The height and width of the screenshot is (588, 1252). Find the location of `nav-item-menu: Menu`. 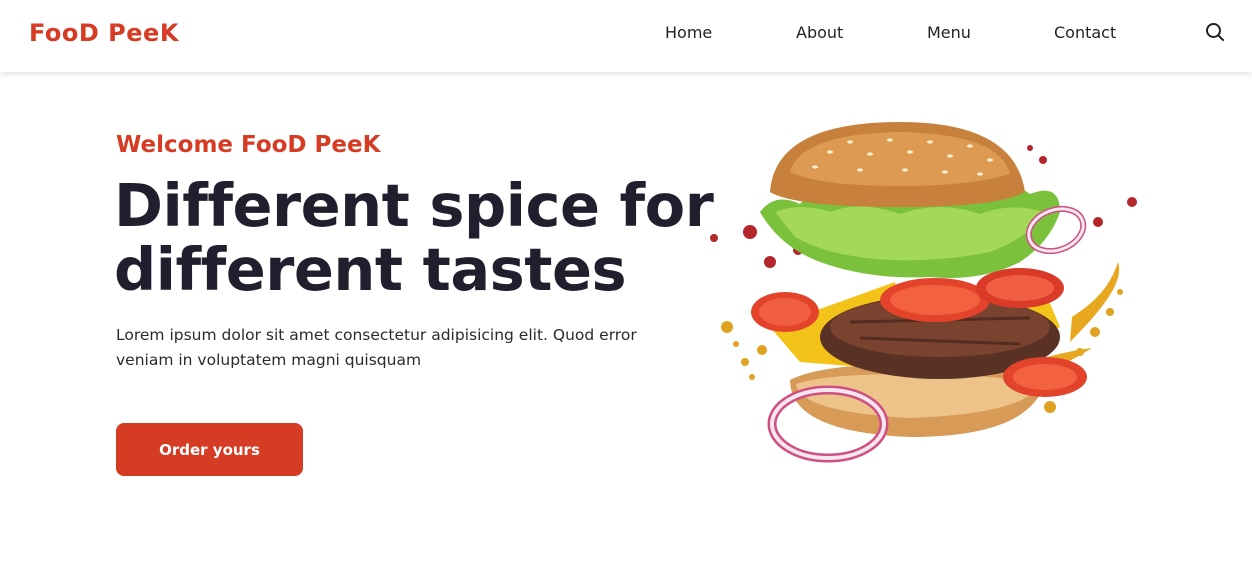

nav-item-menu: Menu is located at coordinates (949, 33).